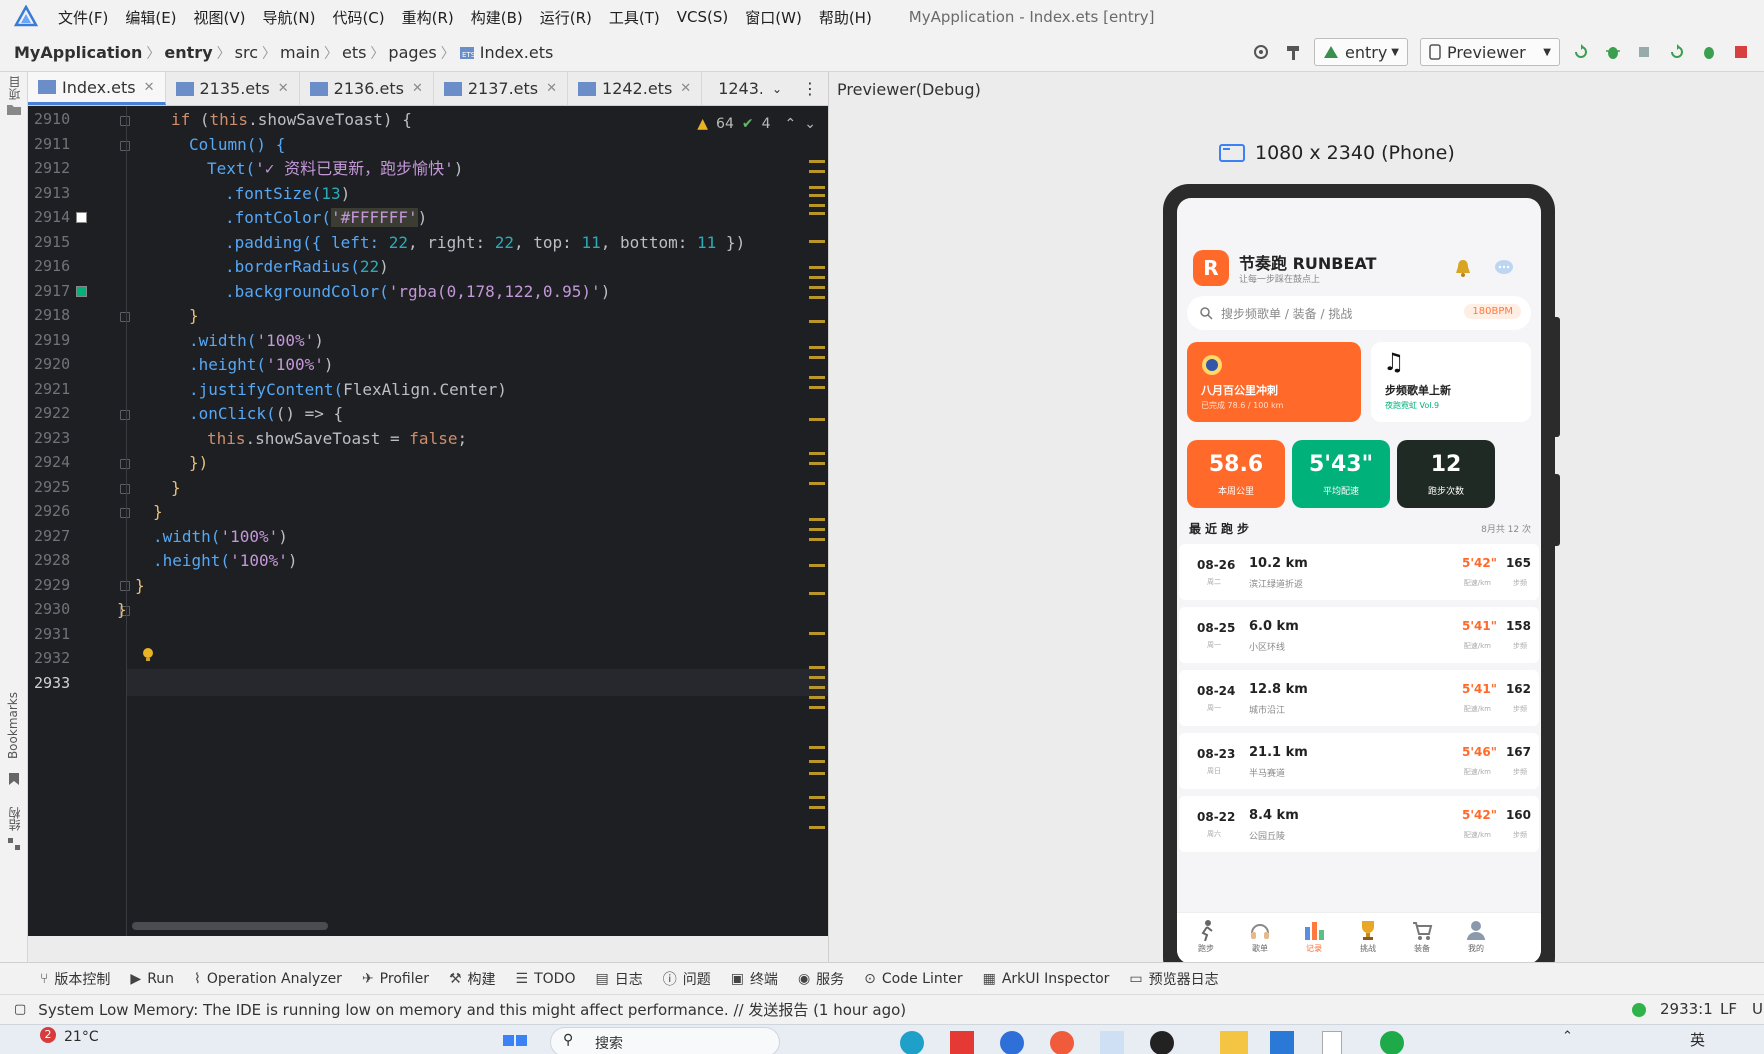 This screenshot has height=1054, width=1764. What do you see at coordinates (13, 725) in the screenshot?
I see `bookmarks-panel-label: Bookmarks` at bounding box center [13, 725].